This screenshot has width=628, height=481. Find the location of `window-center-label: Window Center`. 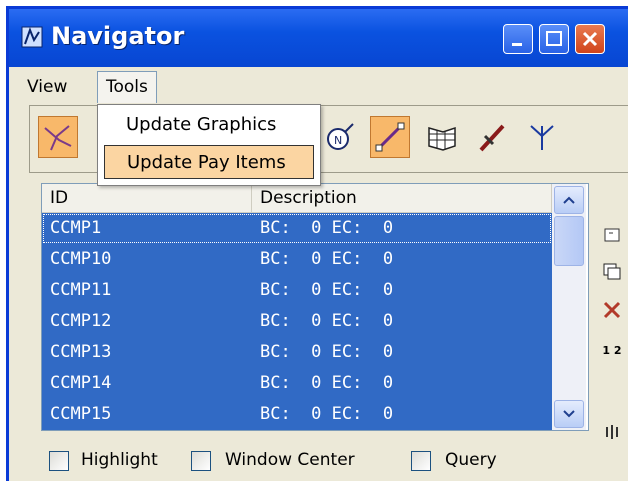

window-center-label: Window Center is located at coordinates (290, 460).